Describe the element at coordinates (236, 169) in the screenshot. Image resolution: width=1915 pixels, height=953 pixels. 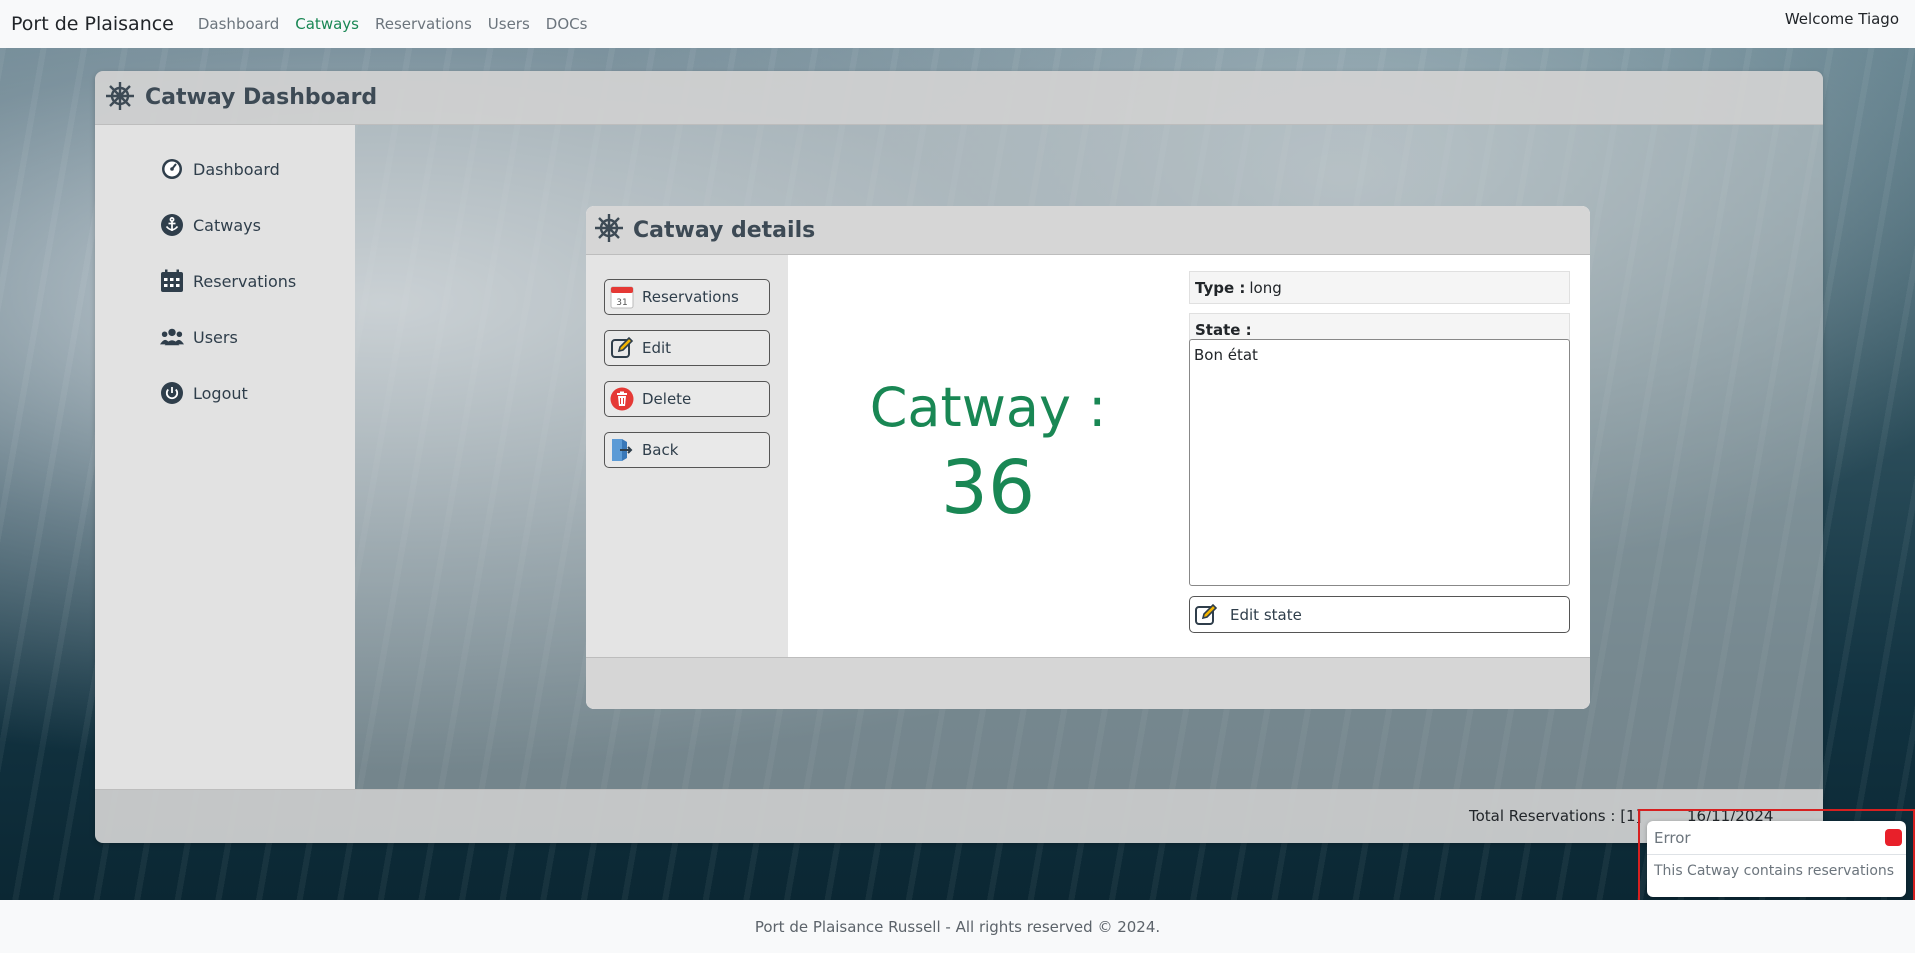
I see `sidebar-item-label: Dashboard` at that location.